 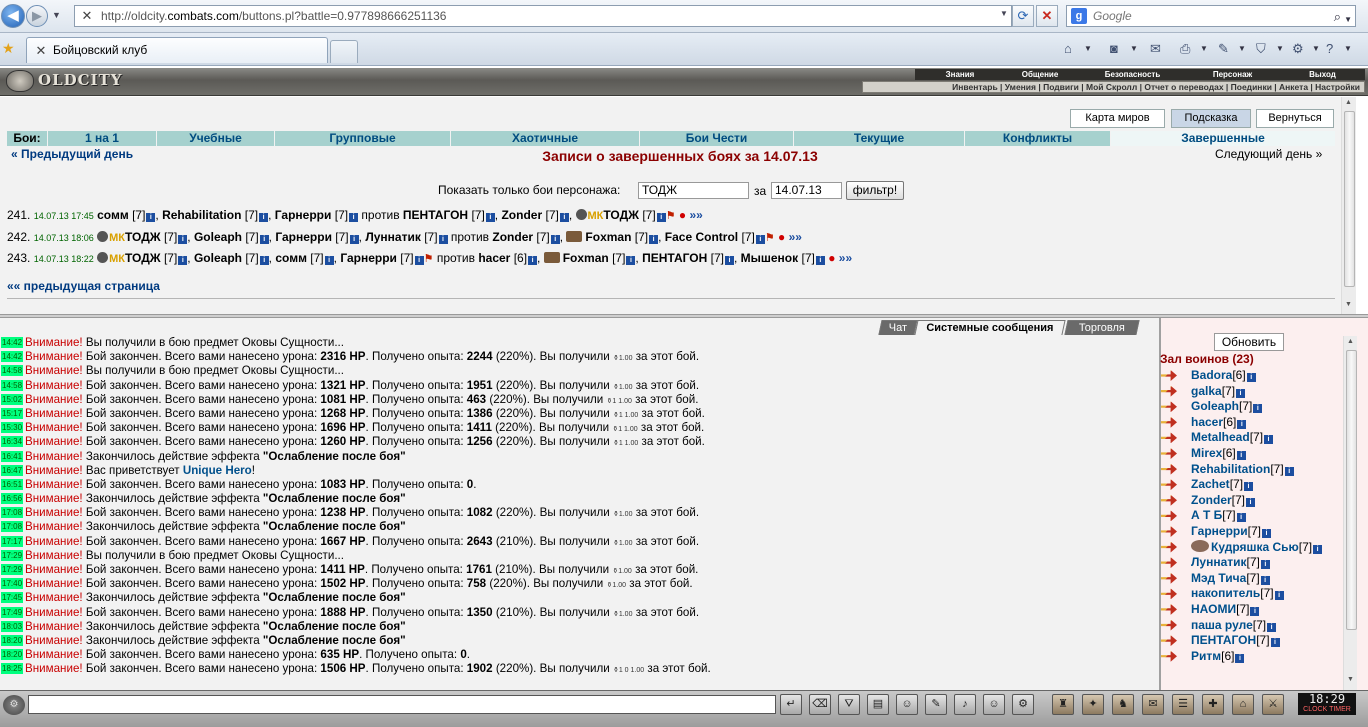 What do you see at coordinates (1211, 375) in the screenshot?
I see `user-name: Badora` at bounding box center [1211, 375].